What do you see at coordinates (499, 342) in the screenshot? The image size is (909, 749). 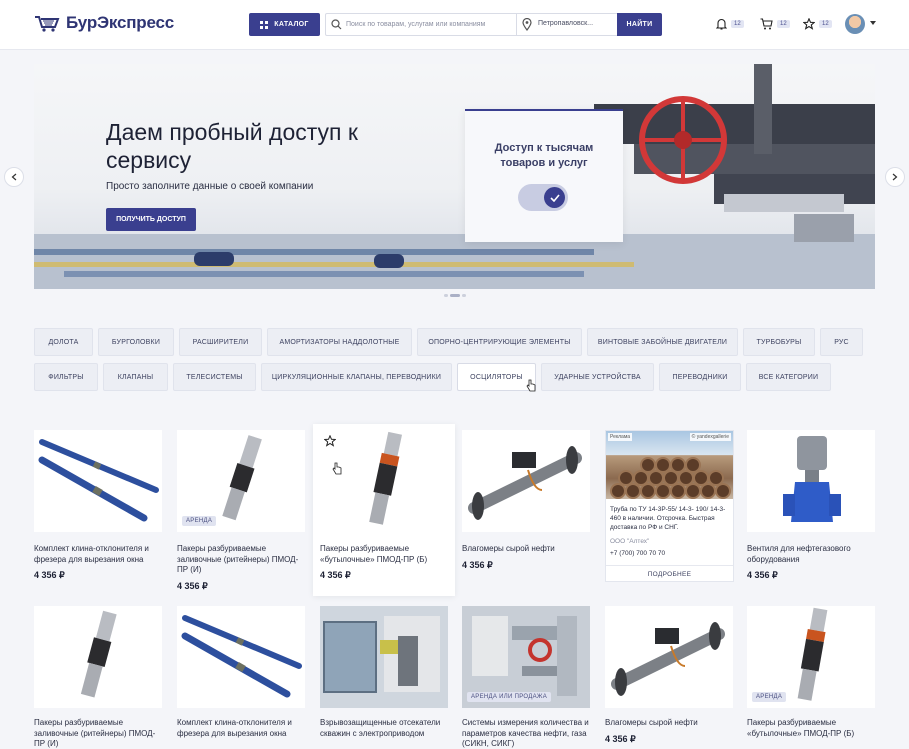 I see `chip-oporno-centriruyushie: ОПОРНО-ЦЕНТРИРУЮЩИЕ ЭЛЕМЕНТЫ` at bounding box center [499, 342].